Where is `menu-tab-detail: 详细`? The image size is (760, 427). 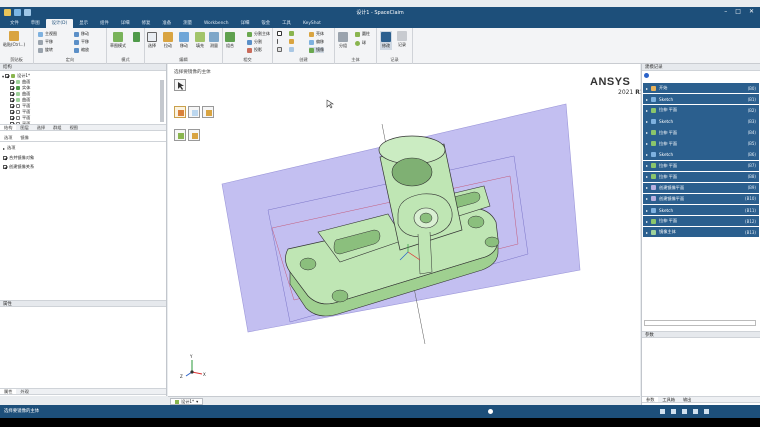 menu-tab-detail: 详细 is located at coordinates (125, 23).